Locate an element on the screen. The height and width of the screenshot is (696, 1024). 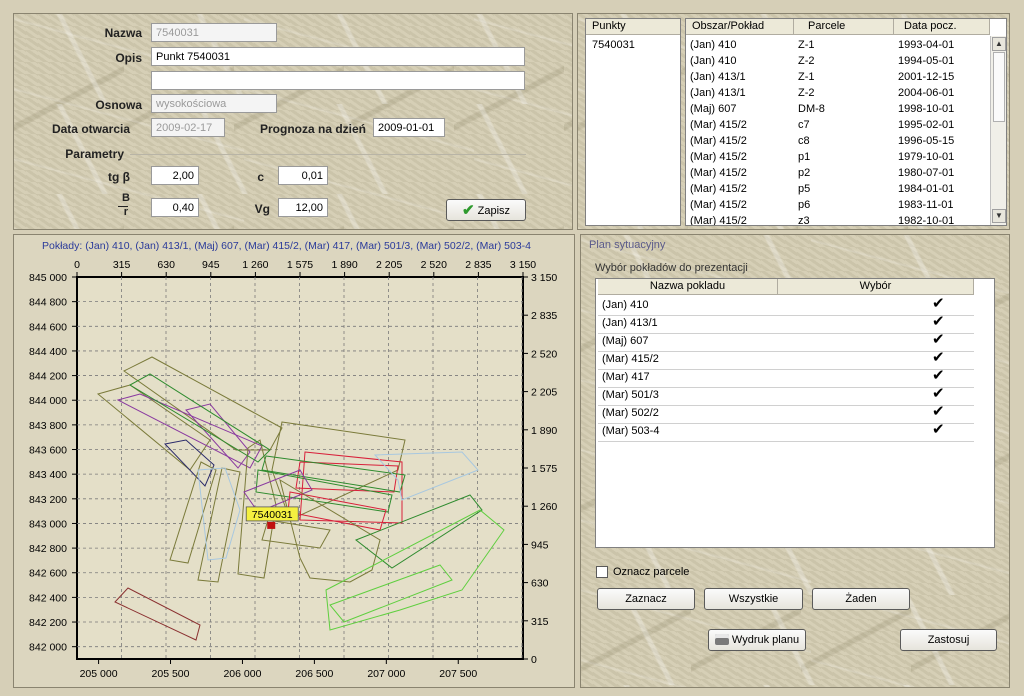
zapisz-button: ✔ Zapisz is located at coordinates (486, 210).